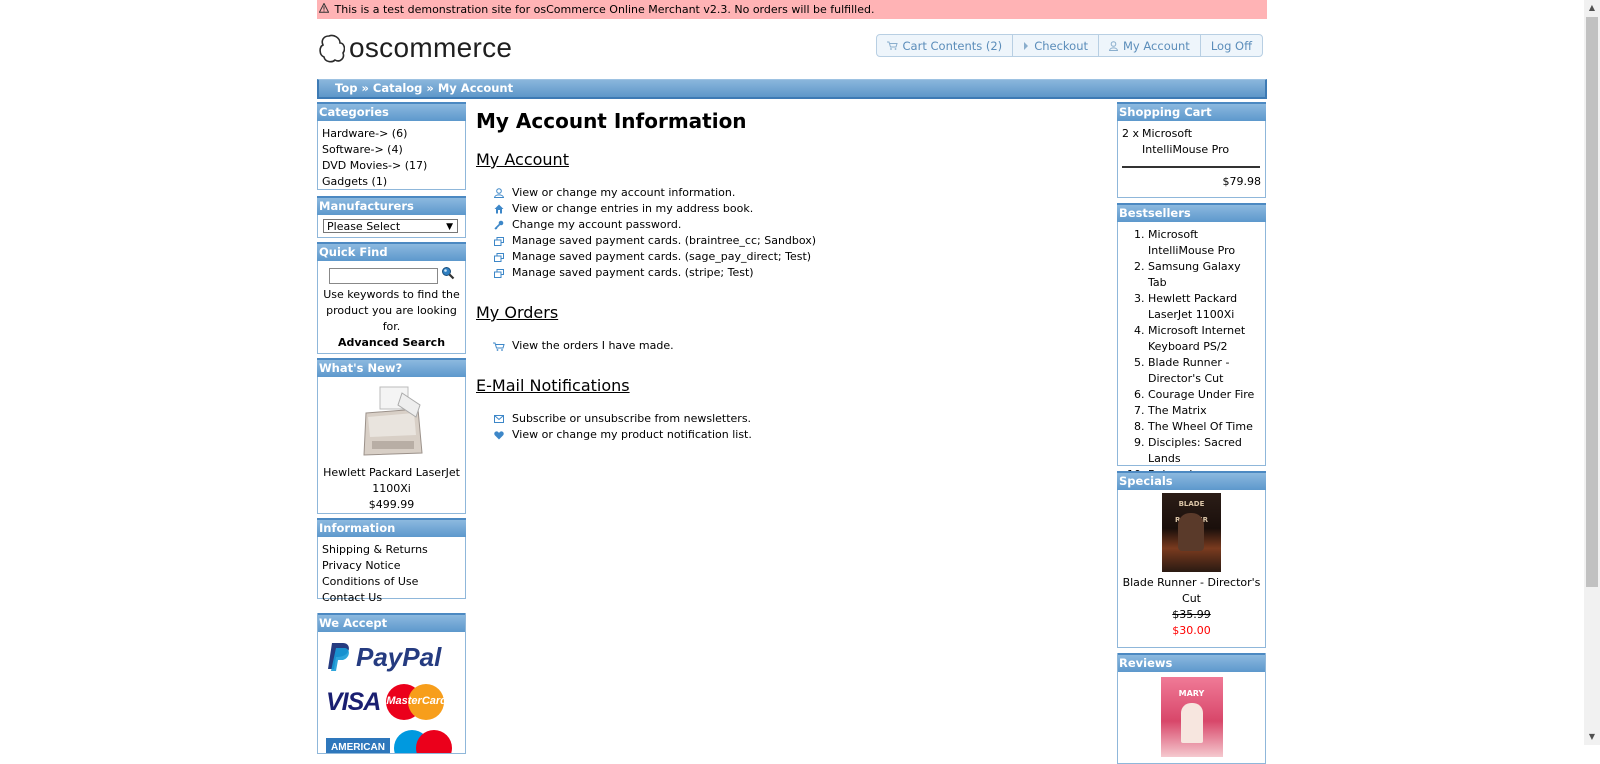  Describe the element at coordinates (593, 345) in the screenshot. I see `order-history-link: View the orders I have made.` at that location.